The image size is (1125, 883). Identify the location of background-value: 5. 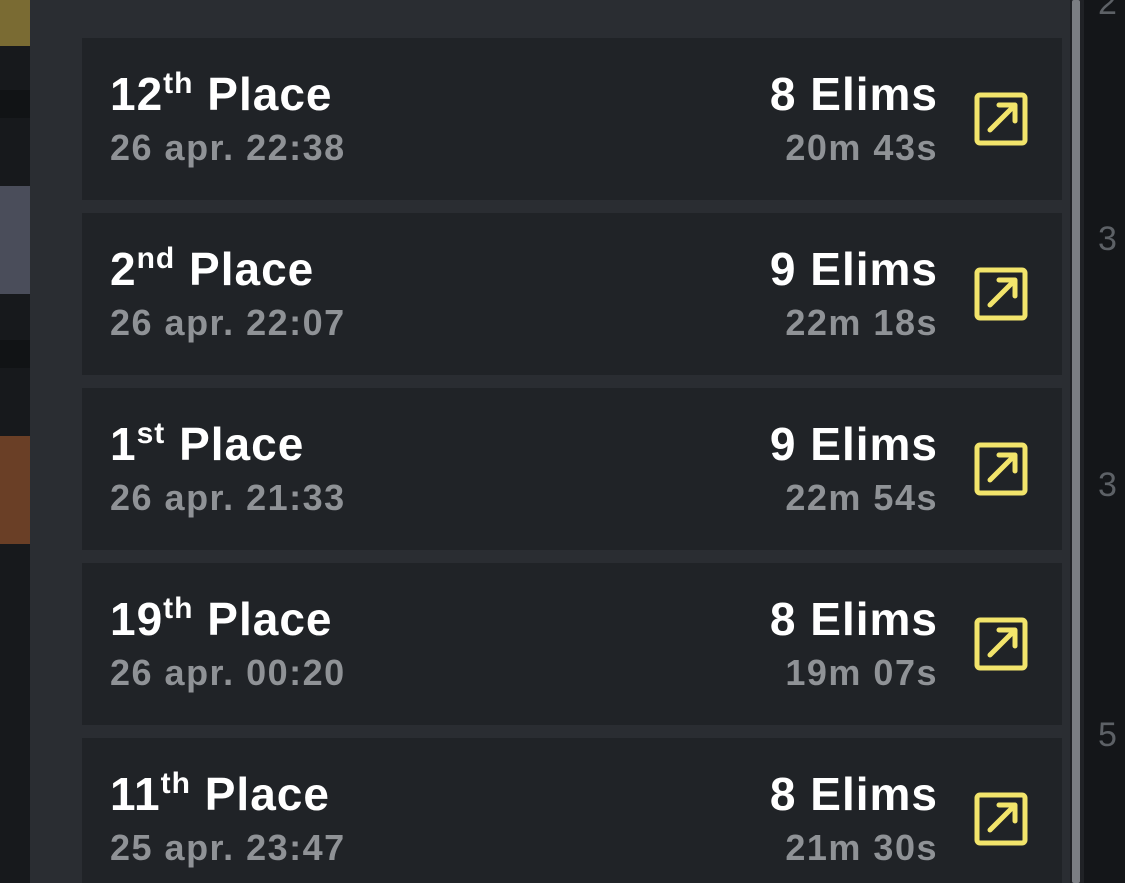
(1107, 735).